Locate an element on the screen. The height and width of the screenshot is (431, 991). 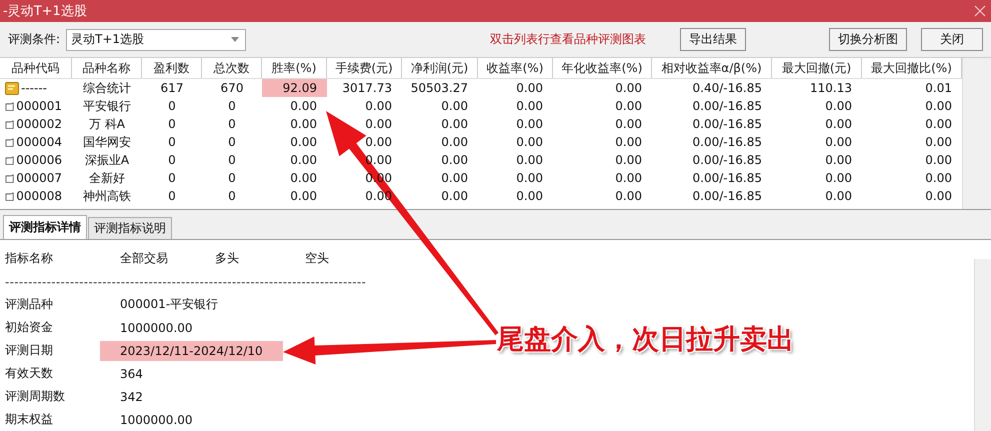
column-header: 净利润(元) is located at coordinates (440, 68).